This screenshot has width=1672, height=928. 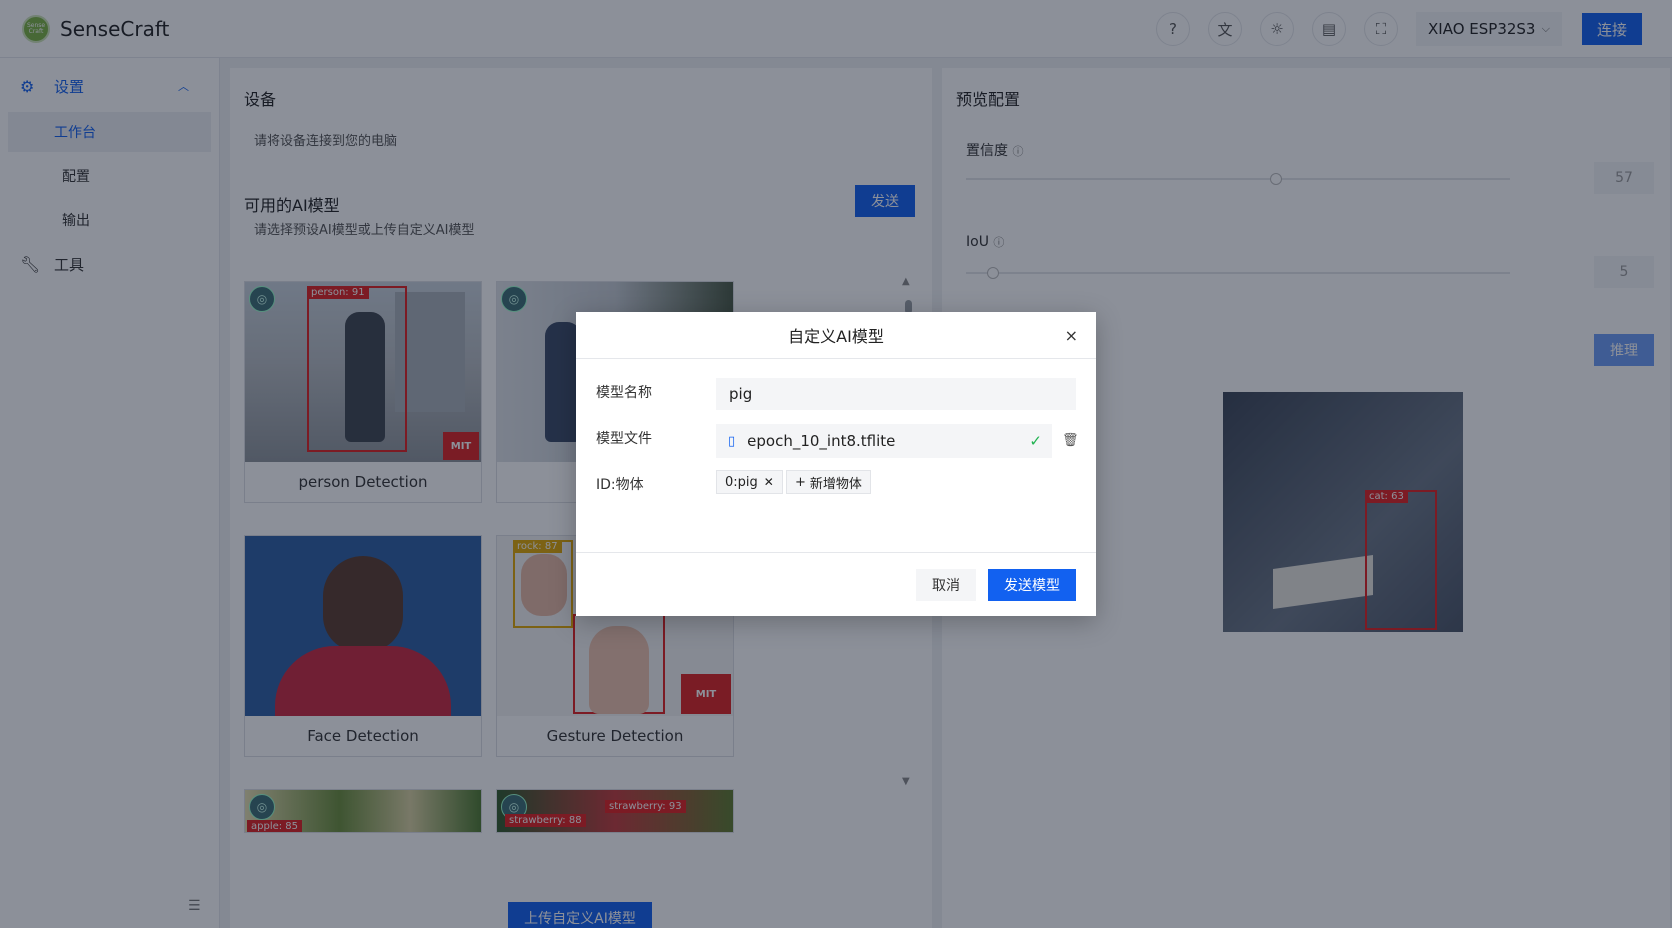 What do you see at coordinates (624, 439) in the screenshot?
I see `model-file-label: 模型文件` at bounding box center [624, 439].